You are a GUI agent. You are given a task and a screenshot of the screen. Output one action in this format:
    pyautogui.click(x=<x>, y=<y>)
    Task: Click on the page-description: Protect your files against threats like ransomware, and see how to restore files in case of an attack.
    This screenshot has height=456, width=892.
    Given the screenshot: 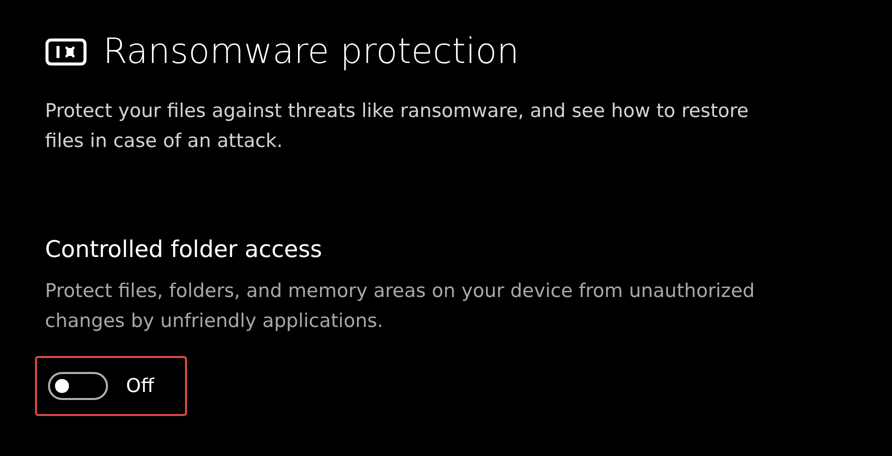 What is the action you would take?
    pyautogui.click(x=397, y=126)
    